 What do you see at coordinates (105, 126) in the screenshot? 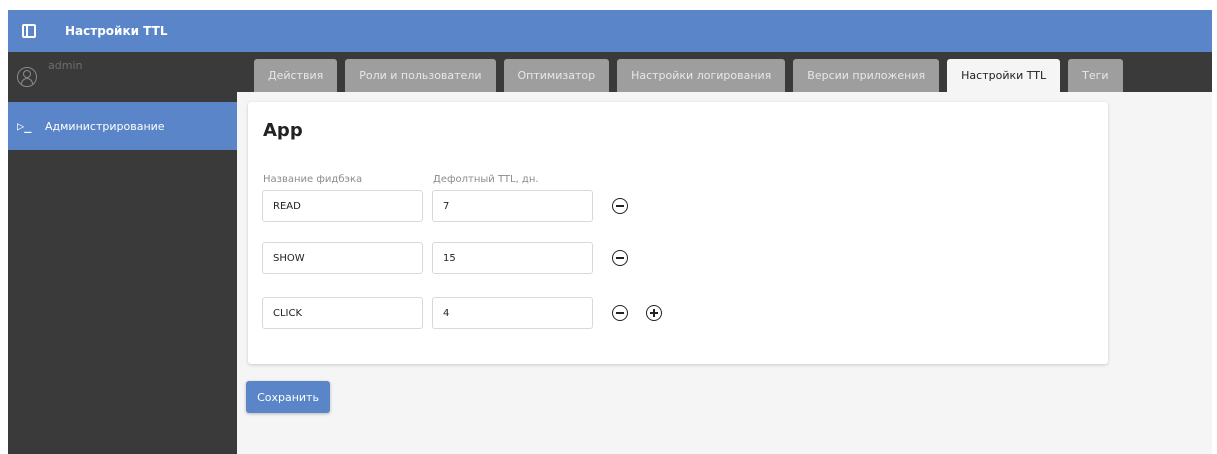
I see `sidebar-item-label: Администрирование` at bounding box center [105, 126].